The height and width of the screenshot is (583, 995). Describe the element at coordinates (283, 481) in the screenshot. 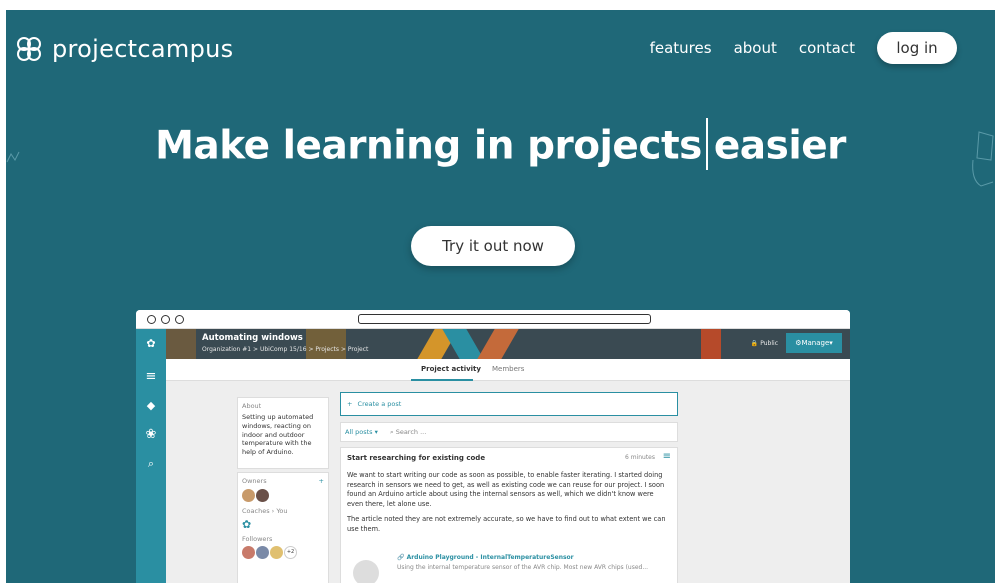

I see `owners-label: Owners +` at that location.